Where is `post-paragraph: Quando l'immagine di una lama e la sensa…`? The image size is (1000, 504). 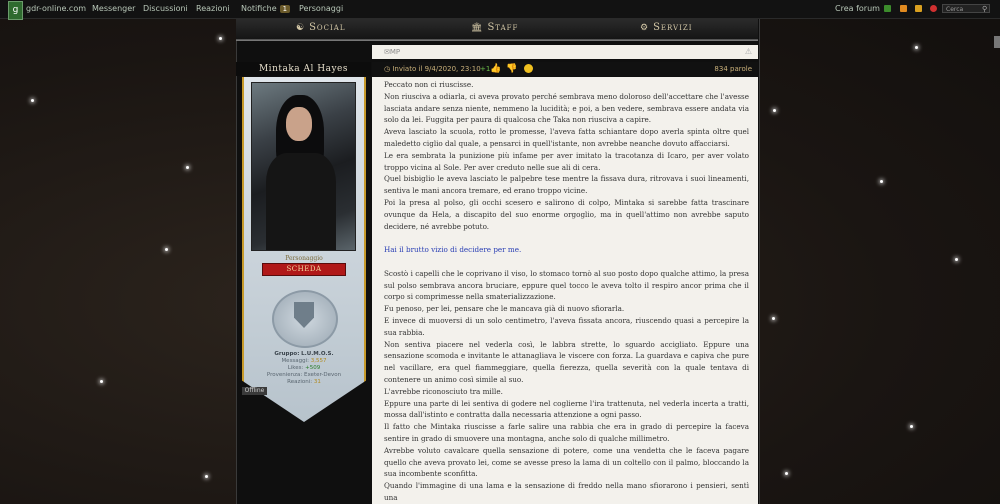
post-paragraph: Quando l'immagine di una lama e la sensa… is located at coordinates (566, 491).